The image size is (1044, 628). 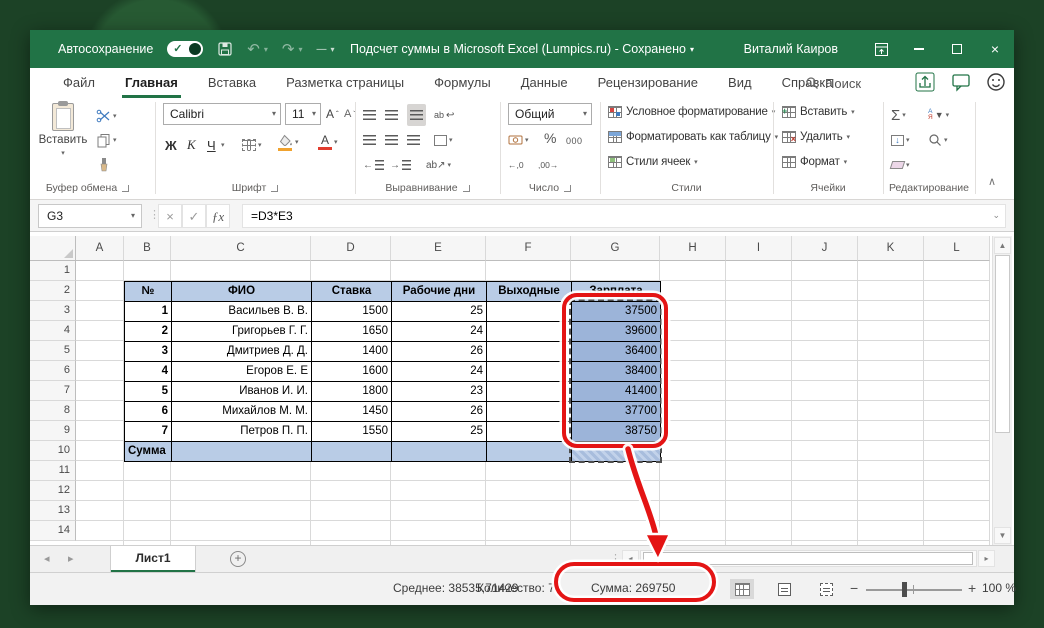 I want to click on comma-style-button: 000, so click(x=574, y=141).